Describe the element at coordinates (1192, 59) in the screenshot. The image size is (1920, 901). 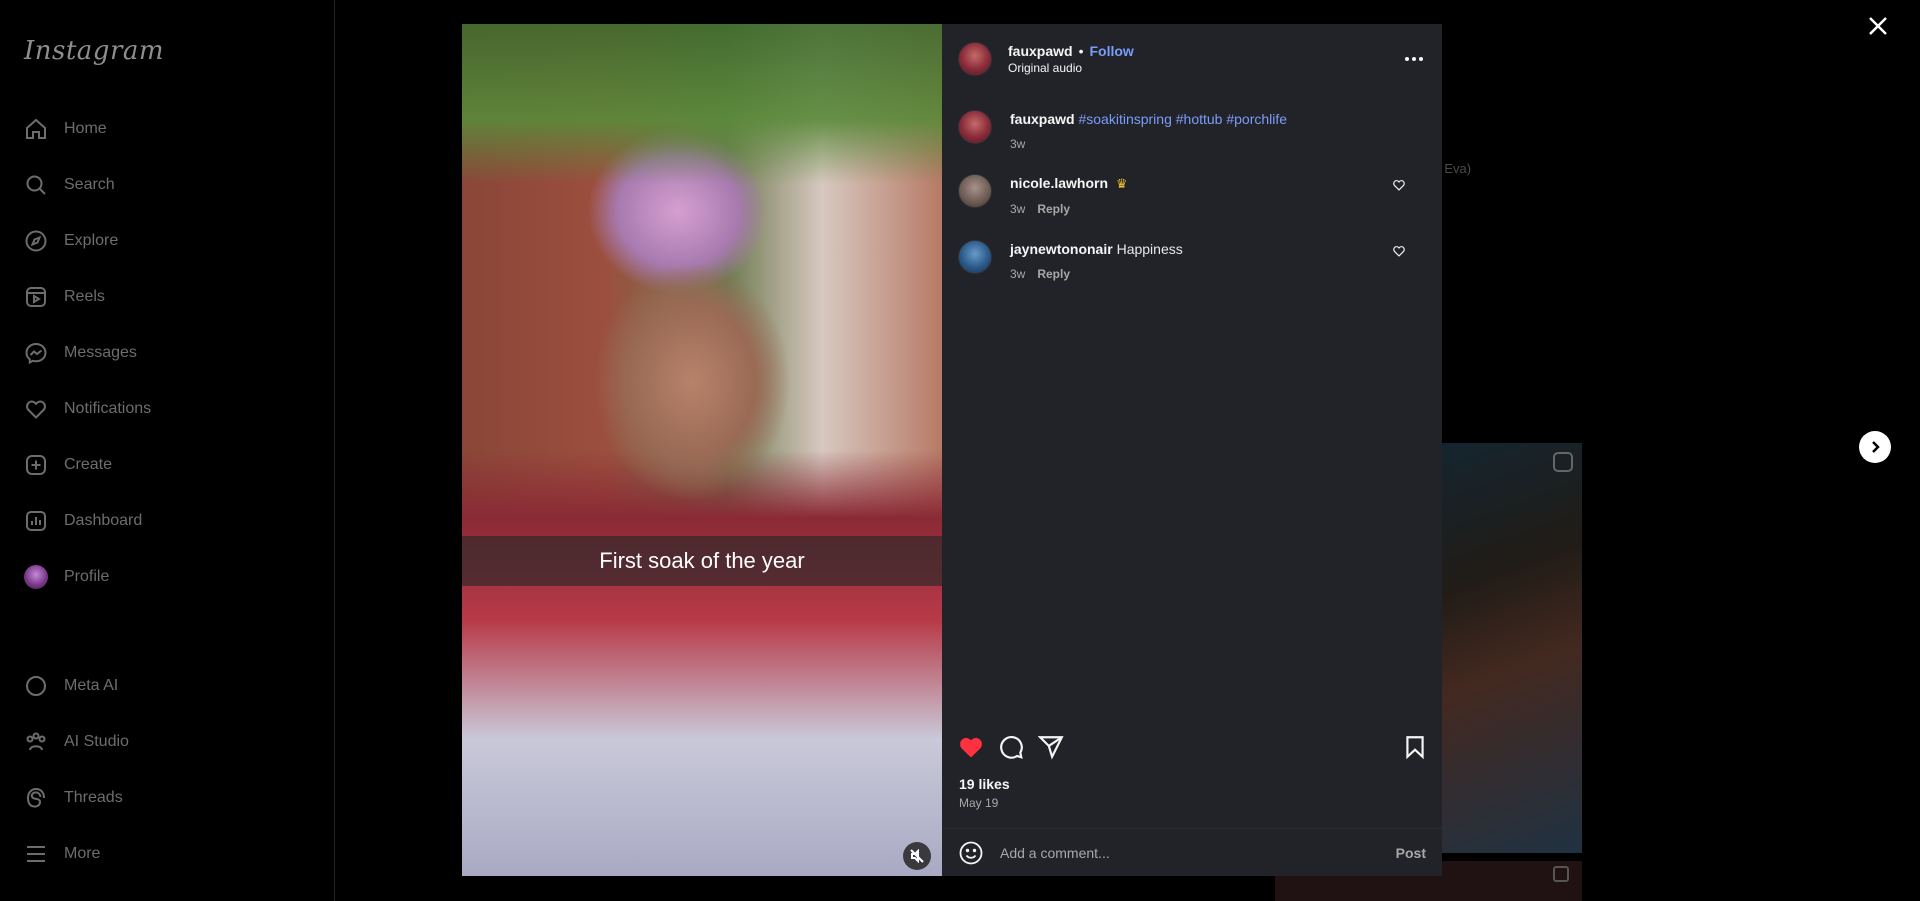
I see `post-header: fauxpawd • Follow Original audio` at that location.